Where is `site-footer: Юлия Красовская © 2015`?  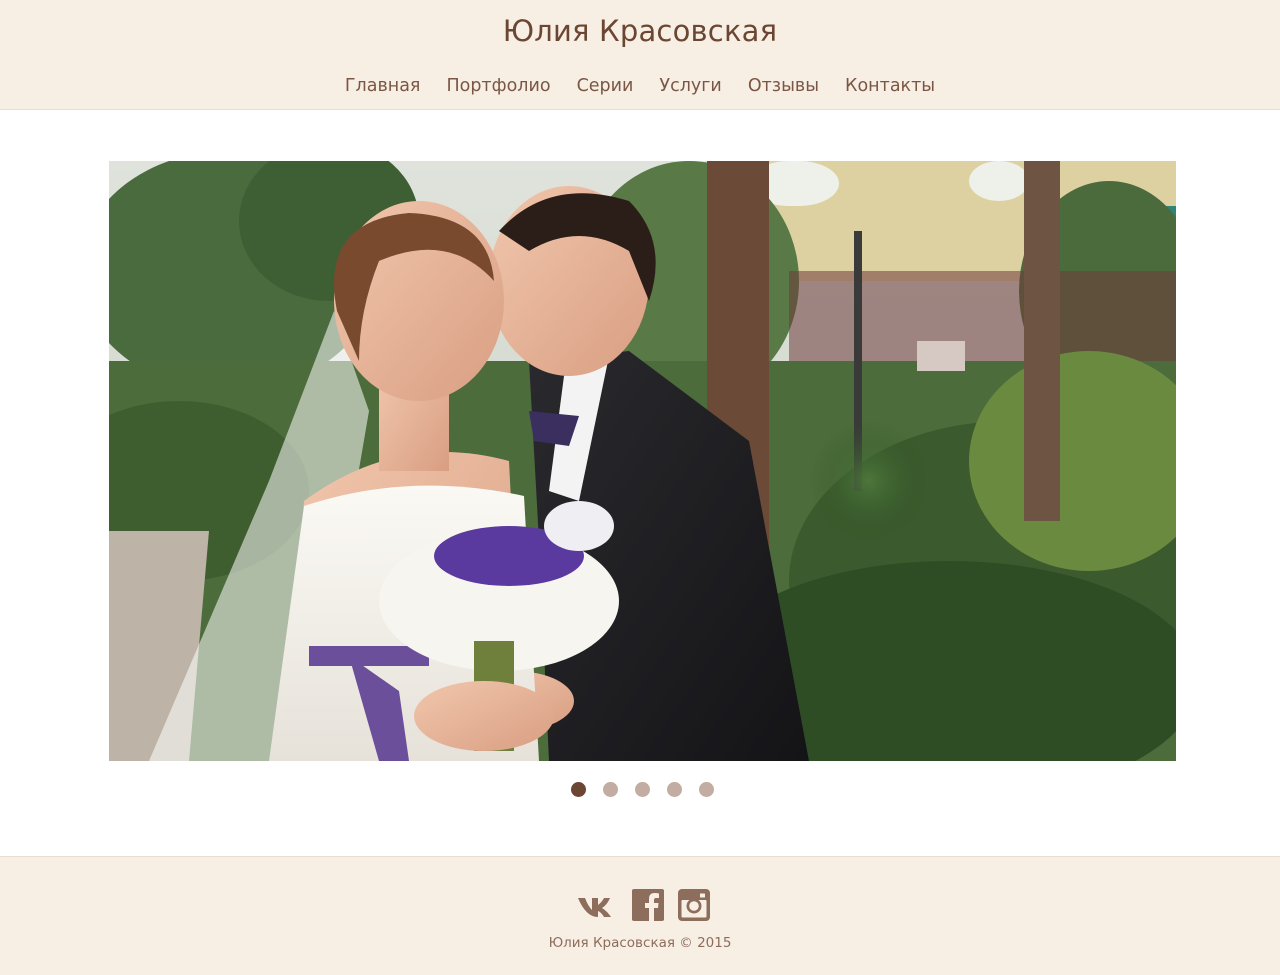 site-footer: Юлия Красовская © 2015 is located at coordinates (640, 915).